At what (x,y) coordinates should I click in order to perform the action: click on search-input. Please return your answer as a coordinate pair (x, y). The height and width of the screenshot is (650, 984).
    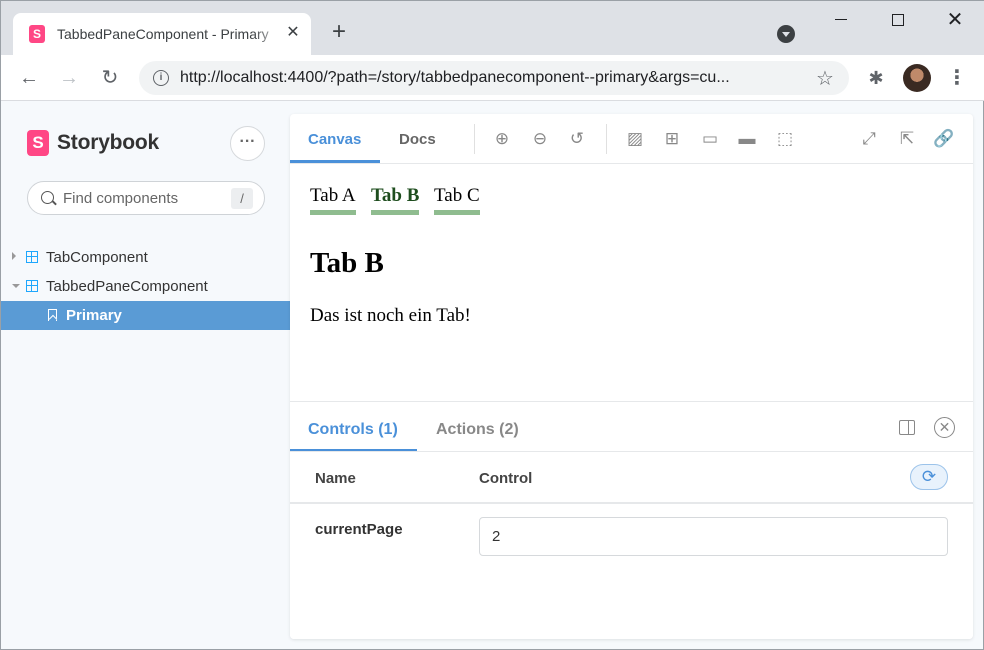
    Looking at the image, I should click on (143, 198).